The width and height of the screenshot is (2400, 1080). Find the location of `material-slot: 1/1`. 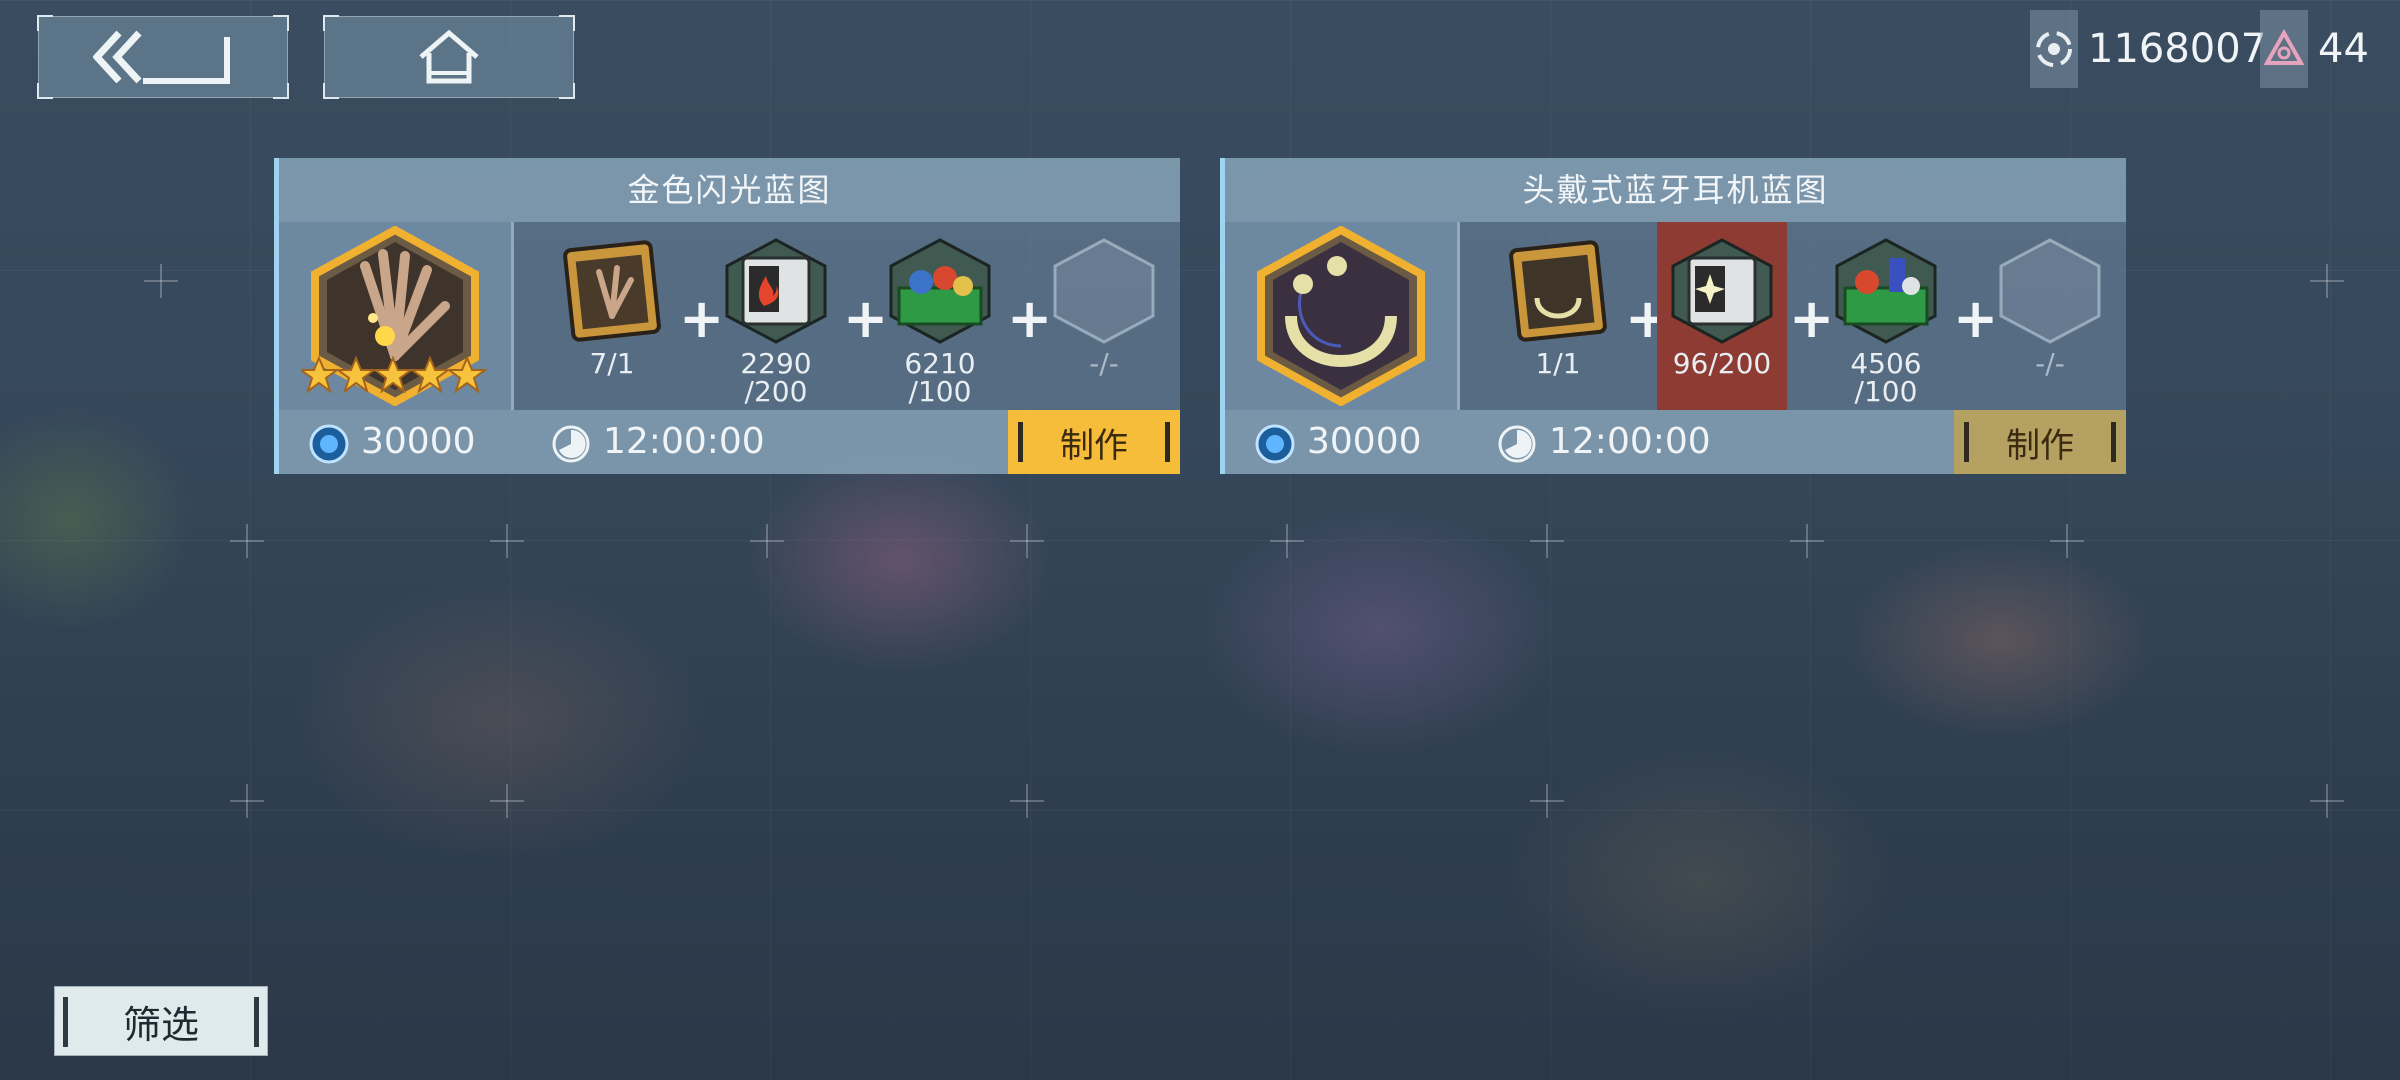

material-slot: 1/1 is located at coordinates (1558, 318).